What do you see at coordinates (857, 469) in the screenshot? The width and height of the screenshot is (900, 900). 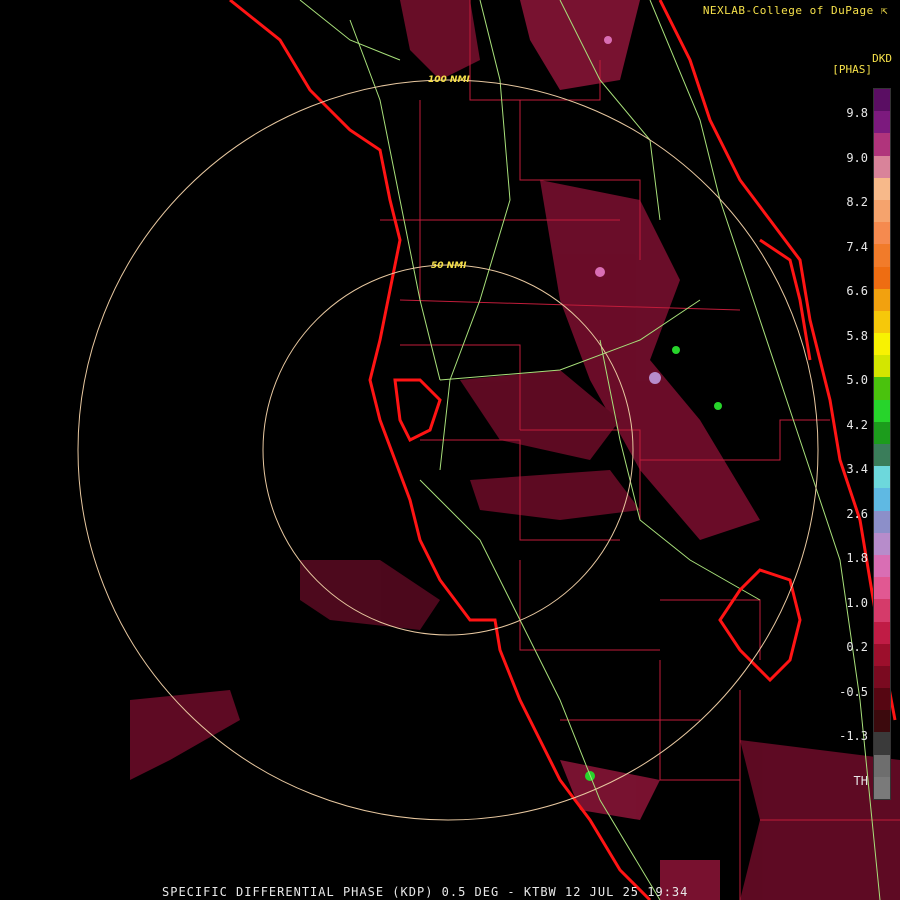 I see `scale-tick-label: 3.4` at bounding box center [857, 469].